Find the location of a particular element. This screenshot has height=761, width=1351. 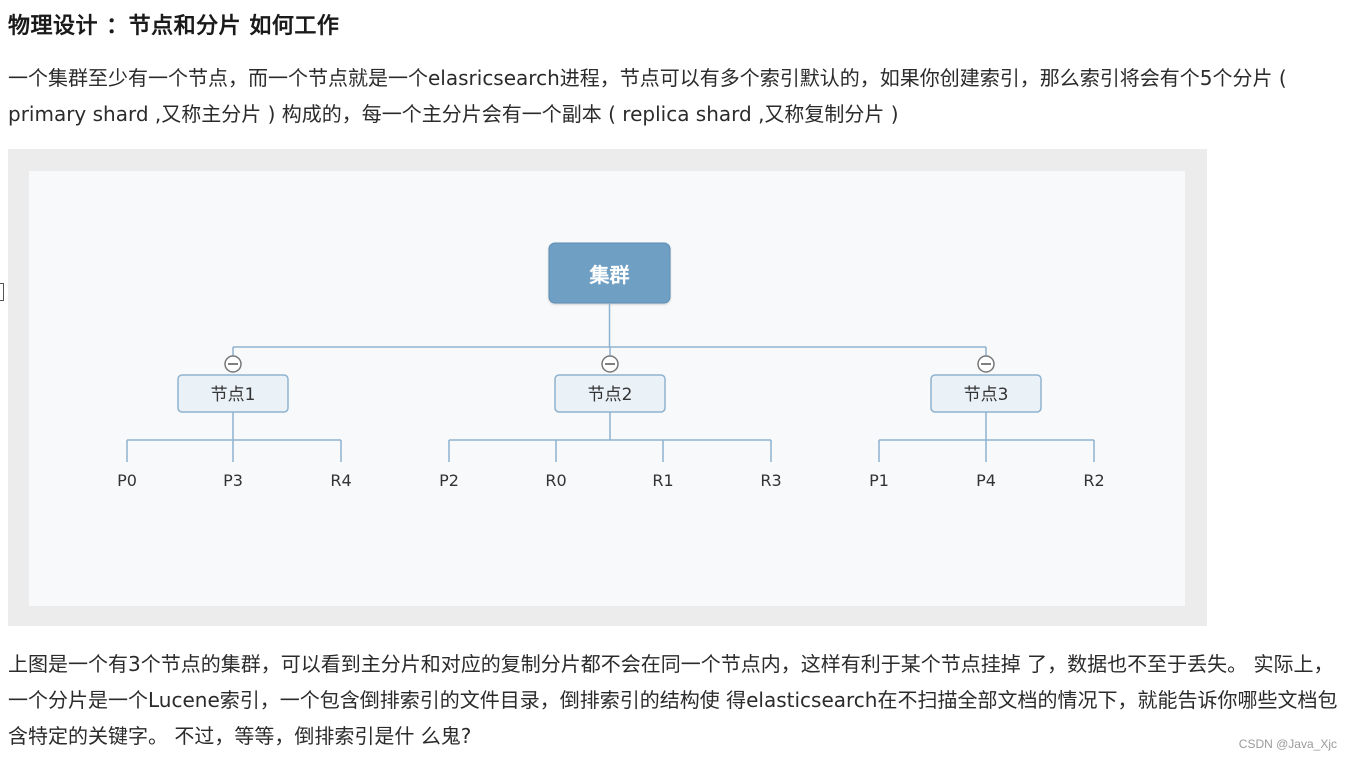

shard-label: P3 is located at coordinates (233, 480).